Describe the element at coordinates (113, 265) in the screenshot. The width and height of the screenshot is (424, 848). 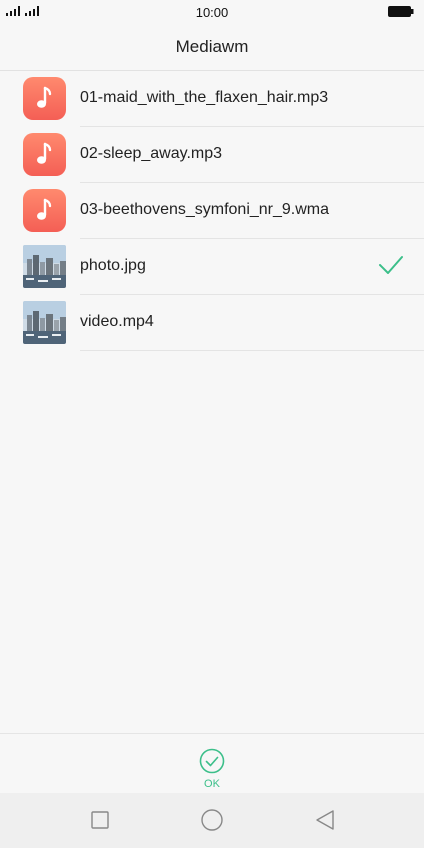
I see `file-name: photo.jpg` at that location.